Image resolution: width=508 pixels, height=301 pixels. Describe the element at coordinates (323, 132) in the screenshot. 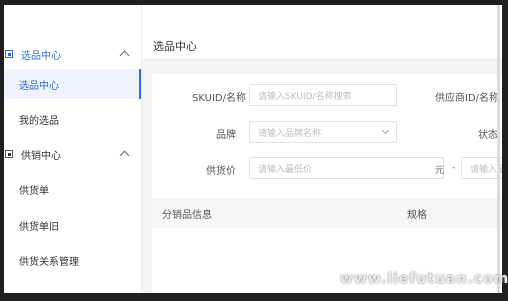

I see `brand-select: 请输入品牌名称` at that location.